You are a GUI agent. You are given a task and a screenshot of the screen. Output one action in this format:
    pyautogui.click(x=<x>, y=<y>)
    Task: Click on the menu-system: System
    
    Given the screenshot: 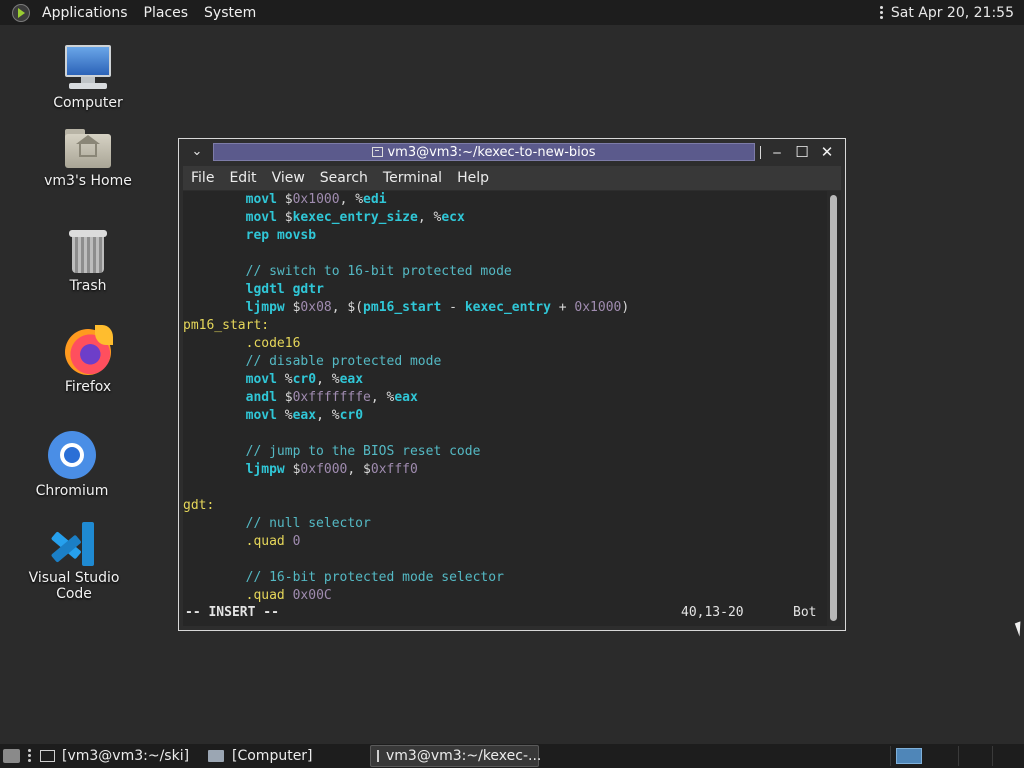 What is the action you would take?
    pyautogui.click(x=230, y=13)
    